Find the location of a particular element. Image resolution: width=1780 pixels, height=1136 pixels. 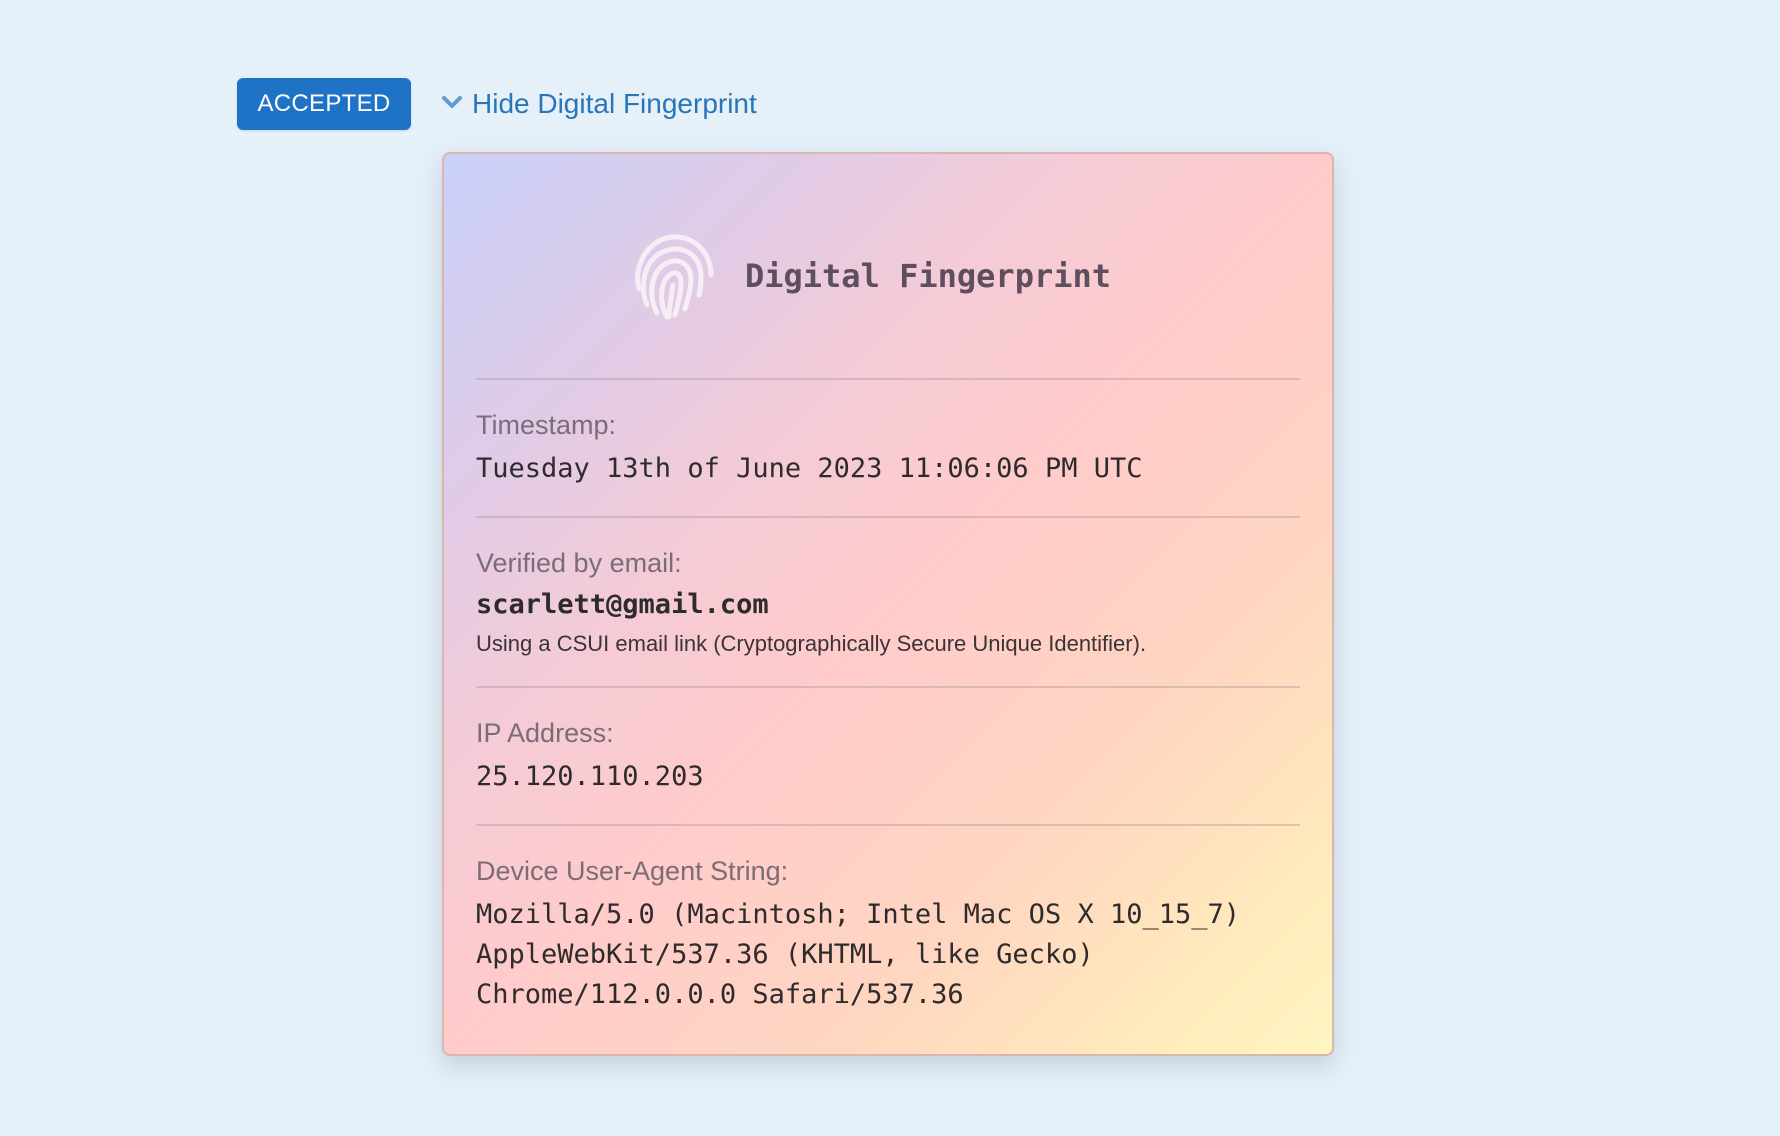

ip-value: 25.120.110.203 is located at coordinates (590, 776).